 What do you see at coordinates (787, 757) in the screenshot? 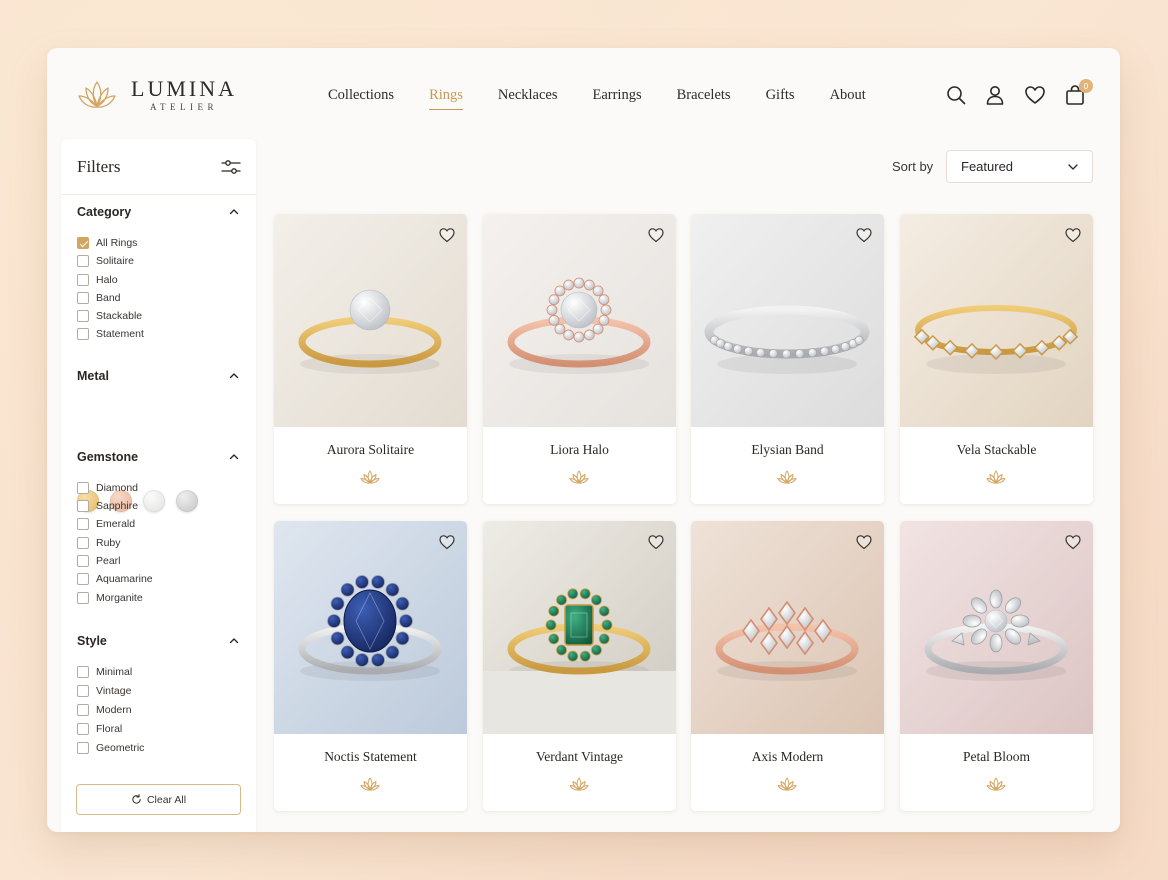
I see `product-name: Axis Modern` at bounding box center [787, 757].